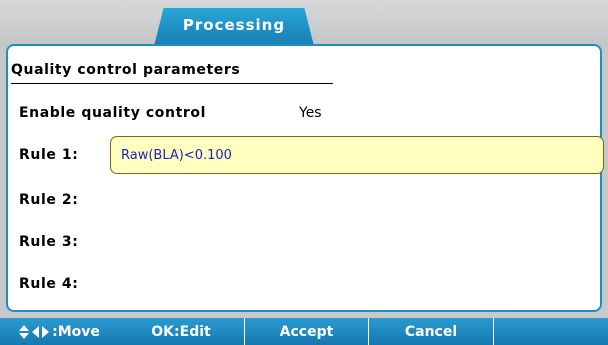  I want to click on accept-button: Accept, so click(306, 331).